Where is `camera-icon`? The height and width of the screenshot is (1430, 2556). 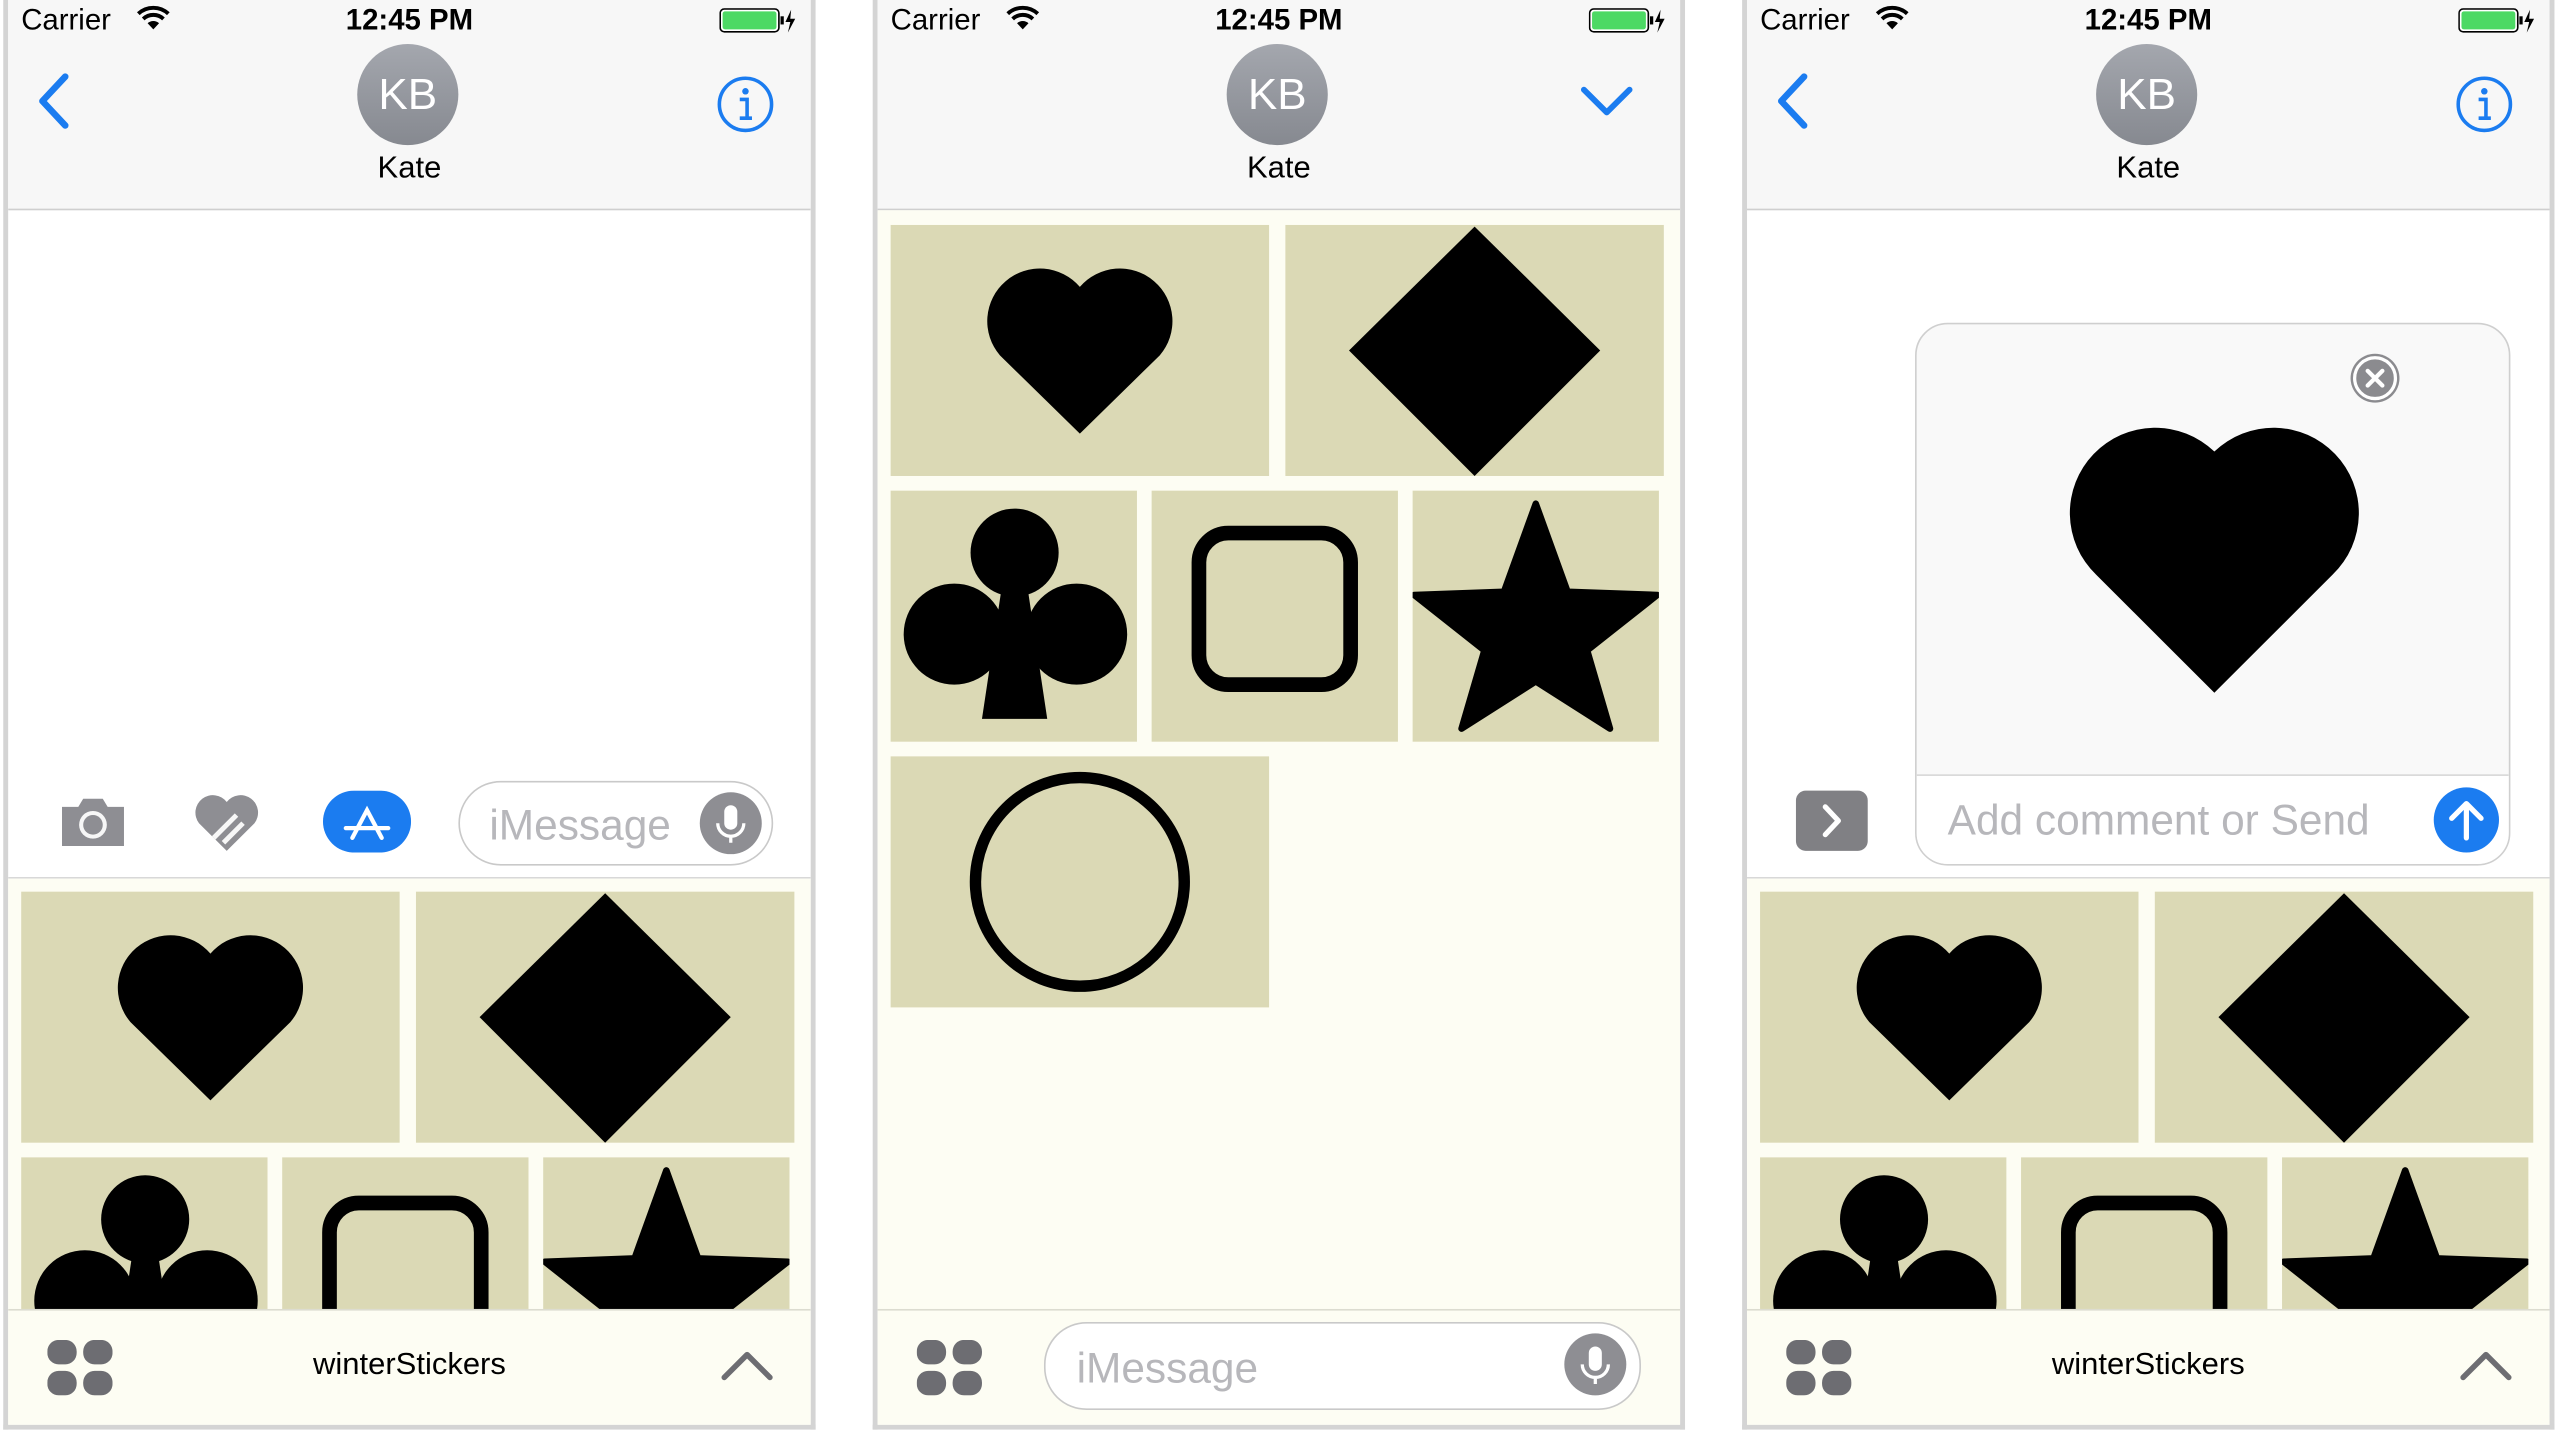
camera-icon is located at coordinates (93, 821).